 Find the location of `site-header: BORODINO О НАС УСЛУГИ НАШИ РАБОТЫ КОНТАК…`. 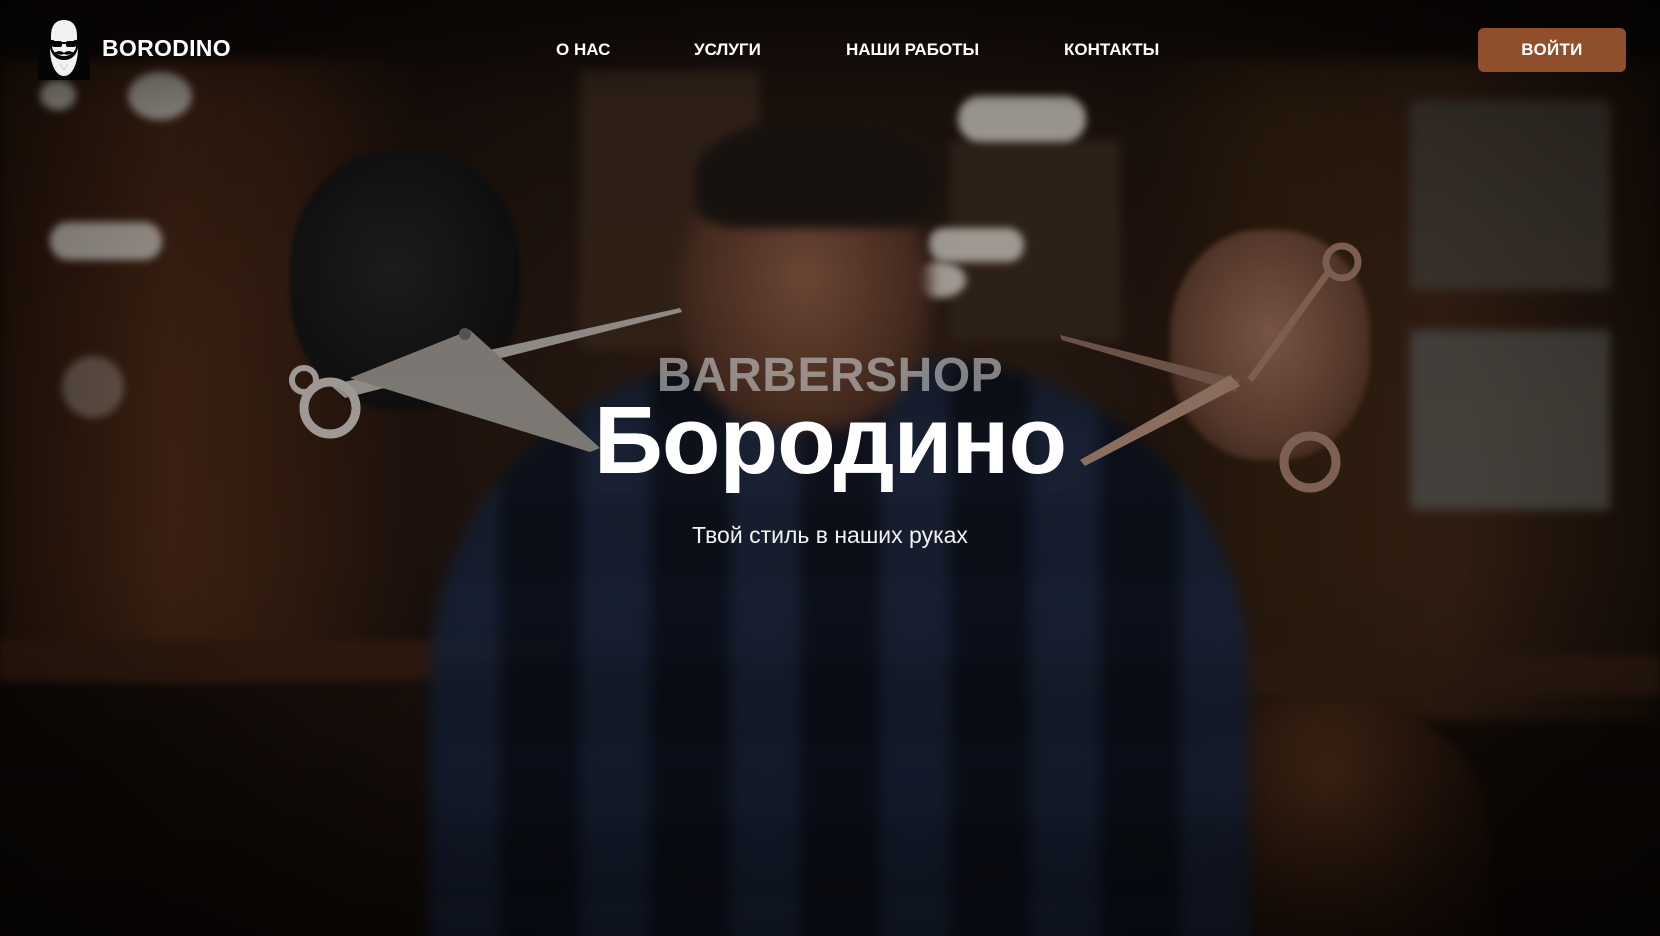

site-header: BORODINO О НАС УСЛУГИ НАШИ РАБОТЫ КОНТАК… is located at coordinates (830, 50).